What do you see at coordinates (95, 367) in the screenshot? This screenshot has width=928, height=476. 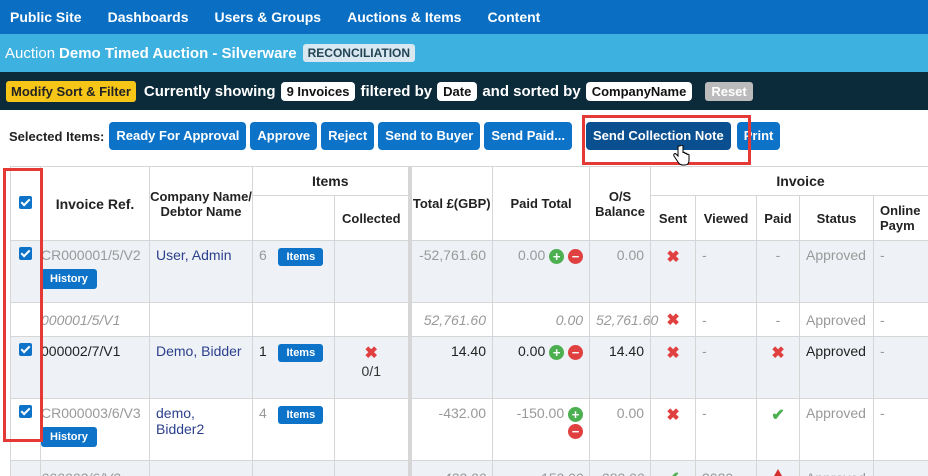 I see `invoice-ref: 000002/7/V1` at bounding box center [95, 367].